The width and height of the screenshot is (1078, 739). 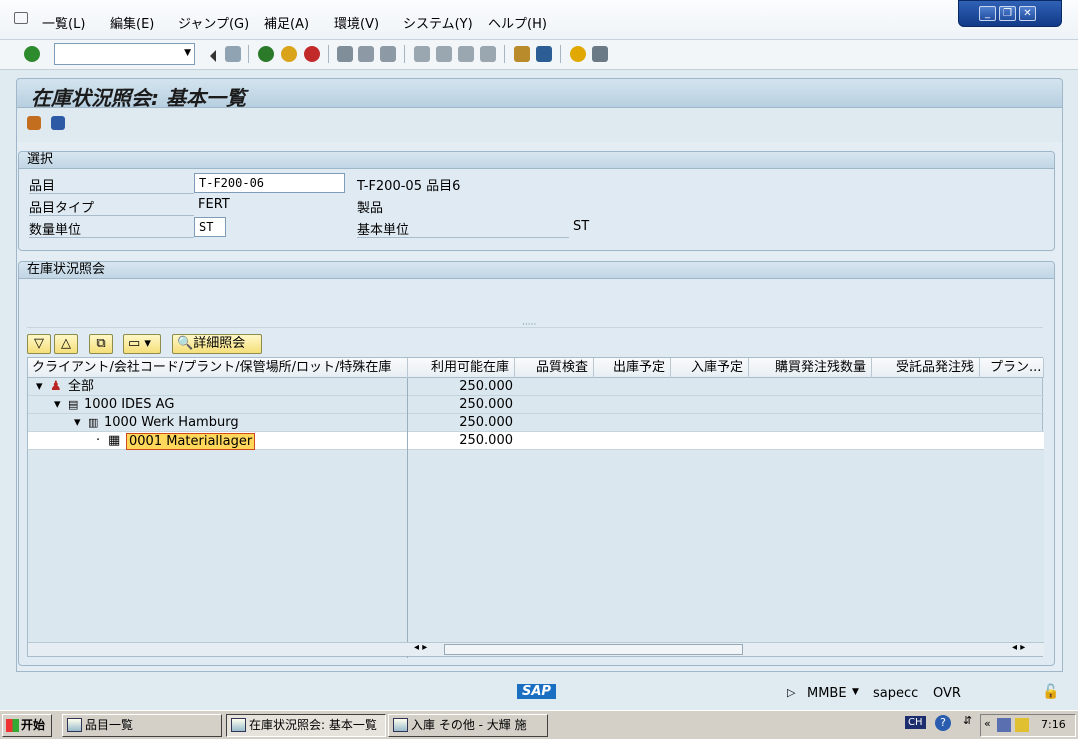 I want to click on status-play-icon: ▷, so click(x=791, y=692).